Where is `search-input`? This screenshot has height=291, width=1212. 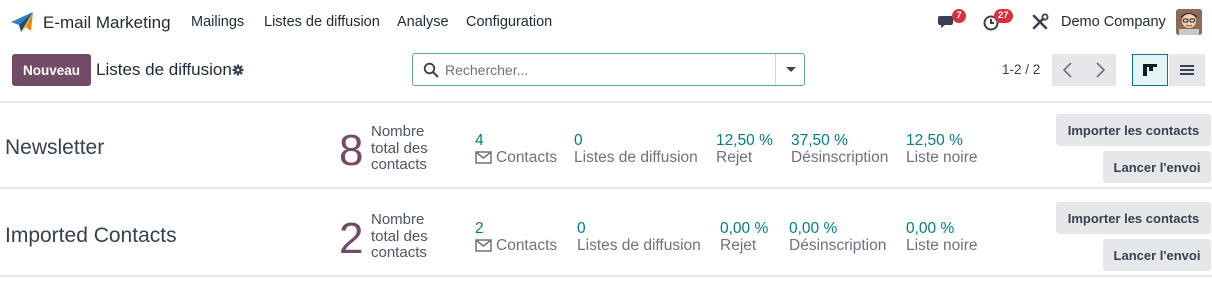
search-input is located at coordinates (610, 69).